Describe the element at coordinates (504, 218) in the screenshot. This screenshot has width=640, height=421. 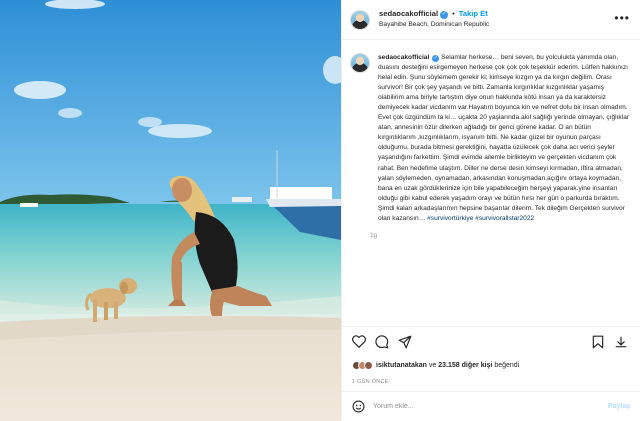
I see `hashtag-link: #survivorallstar2022` at that location.